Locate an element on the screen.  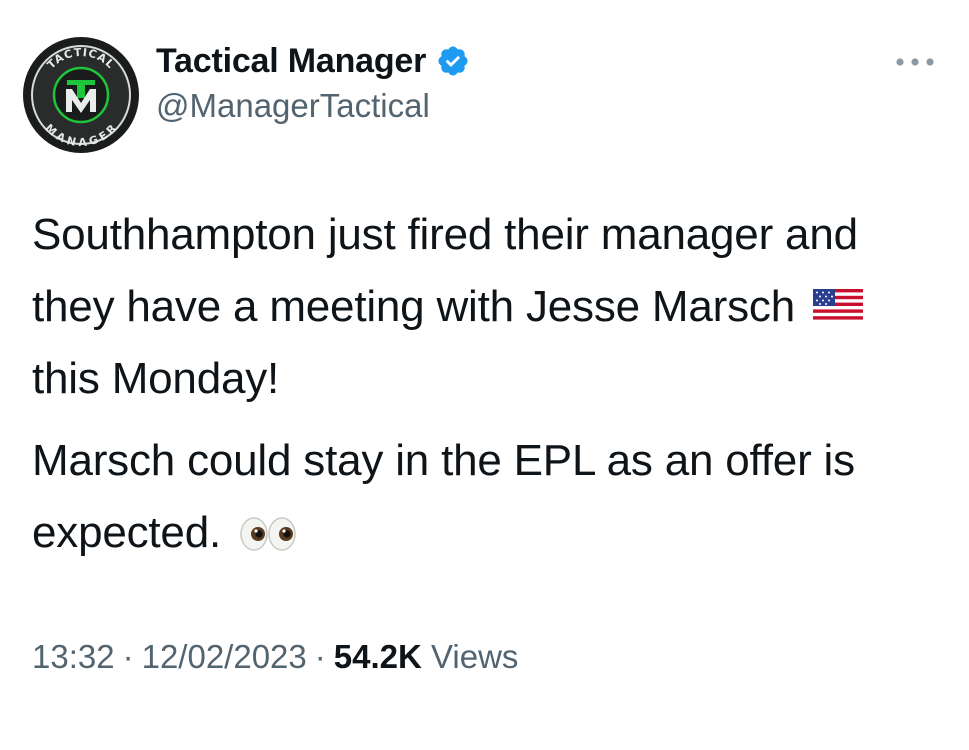
name-row: Tactical Manager is located at coordinates (313, 61).